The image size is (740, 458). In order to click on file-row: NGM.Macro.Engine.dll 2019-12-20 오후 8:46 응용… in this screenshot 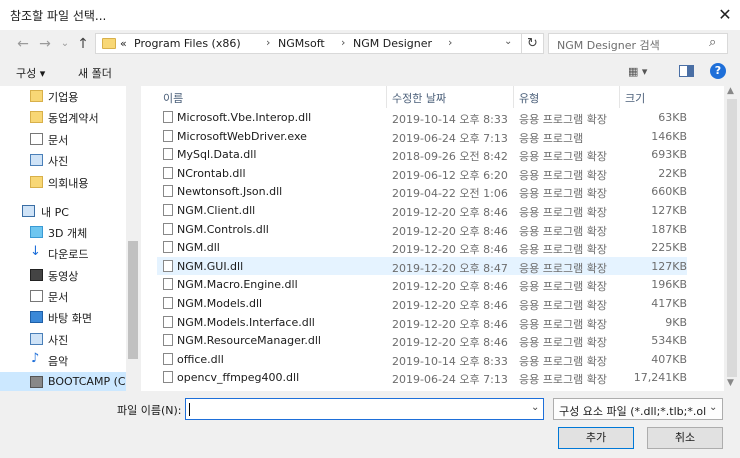, I will do `click(422, 284)`.